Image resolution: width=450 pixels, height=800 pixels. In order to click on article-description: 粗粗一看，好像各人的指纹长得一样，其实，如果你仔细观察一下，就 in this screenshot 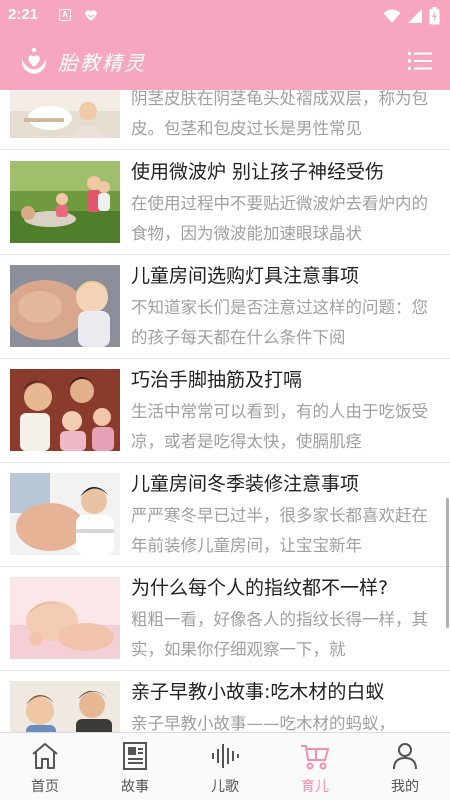, I will do `click(279, 634)`.